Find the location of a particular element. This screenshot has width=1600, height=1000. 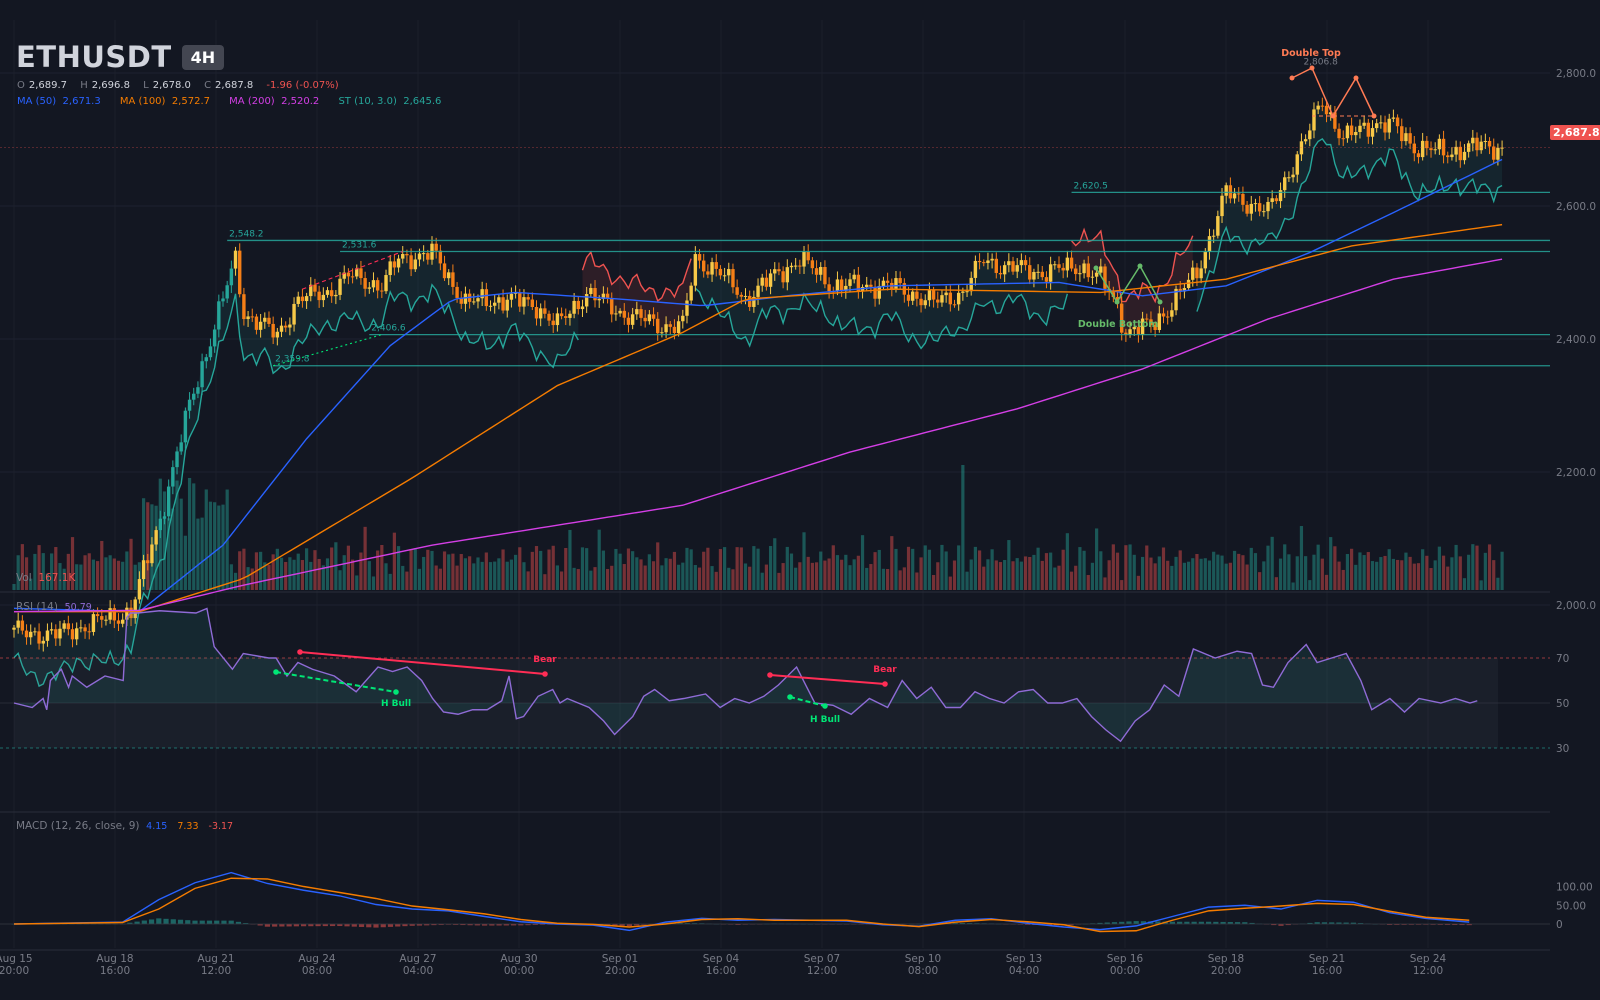

close-value: 2,687.8 is located at coordinates (234, 85).